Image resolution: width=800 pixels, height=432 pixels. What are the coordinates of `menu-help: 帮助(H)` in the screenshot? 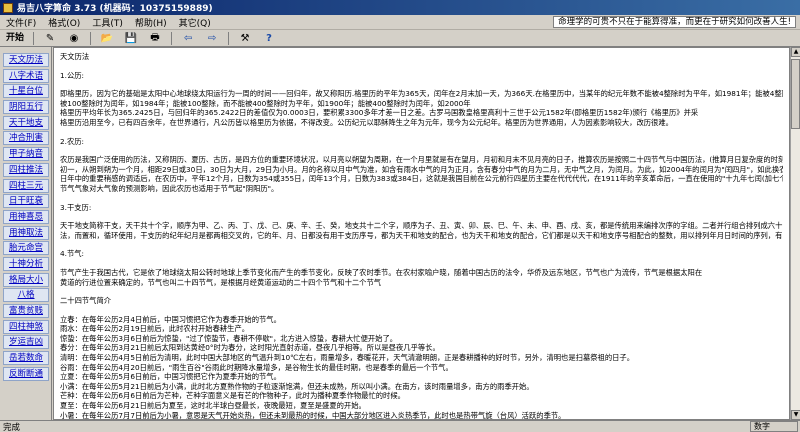 It's located at (151, 22).